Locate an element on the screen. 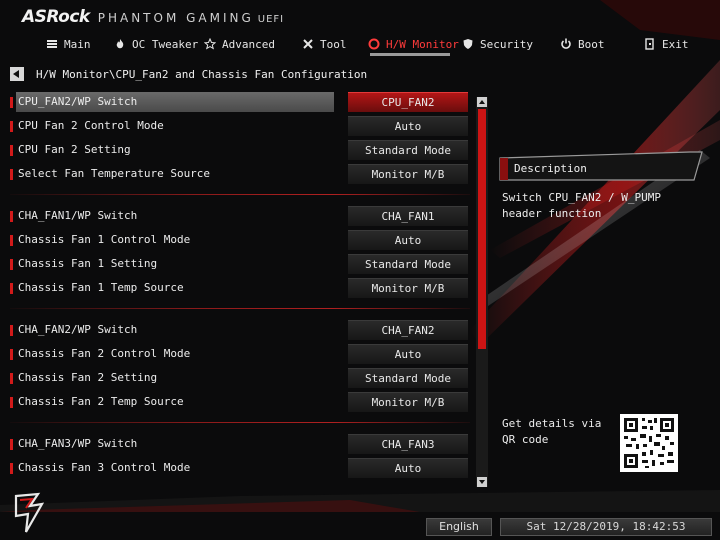 This screenshot has width=720, height=540. flame-icon is located at coordinates (120, 44).